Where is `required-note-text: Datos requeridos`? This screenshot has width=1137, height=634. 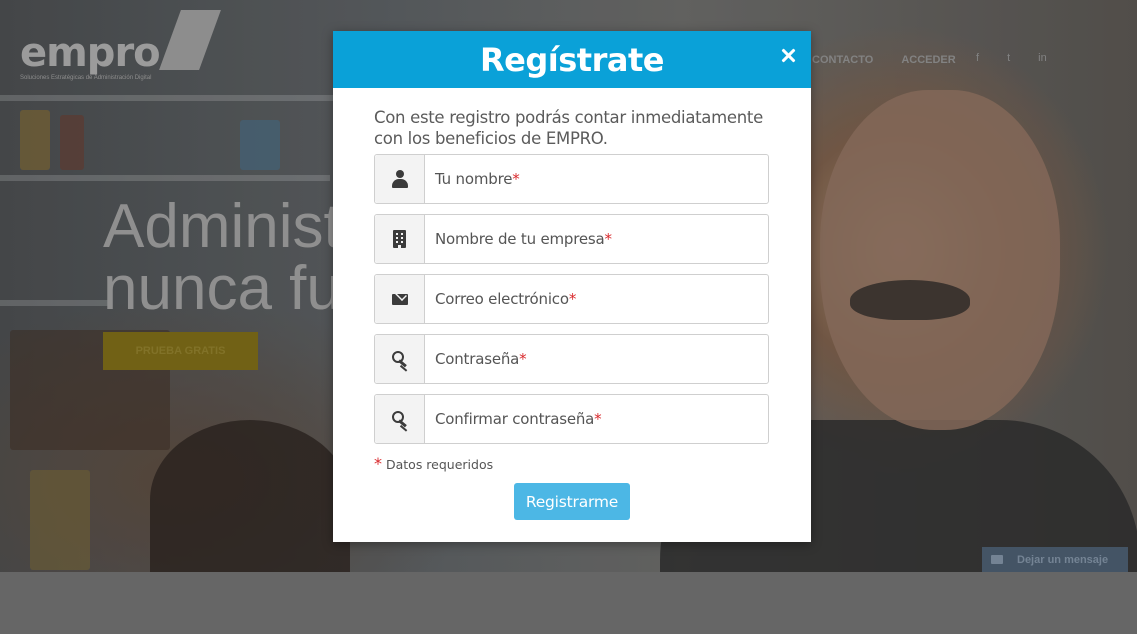 required-note-text: Datos requeridos is located at coordinates (439, 464).